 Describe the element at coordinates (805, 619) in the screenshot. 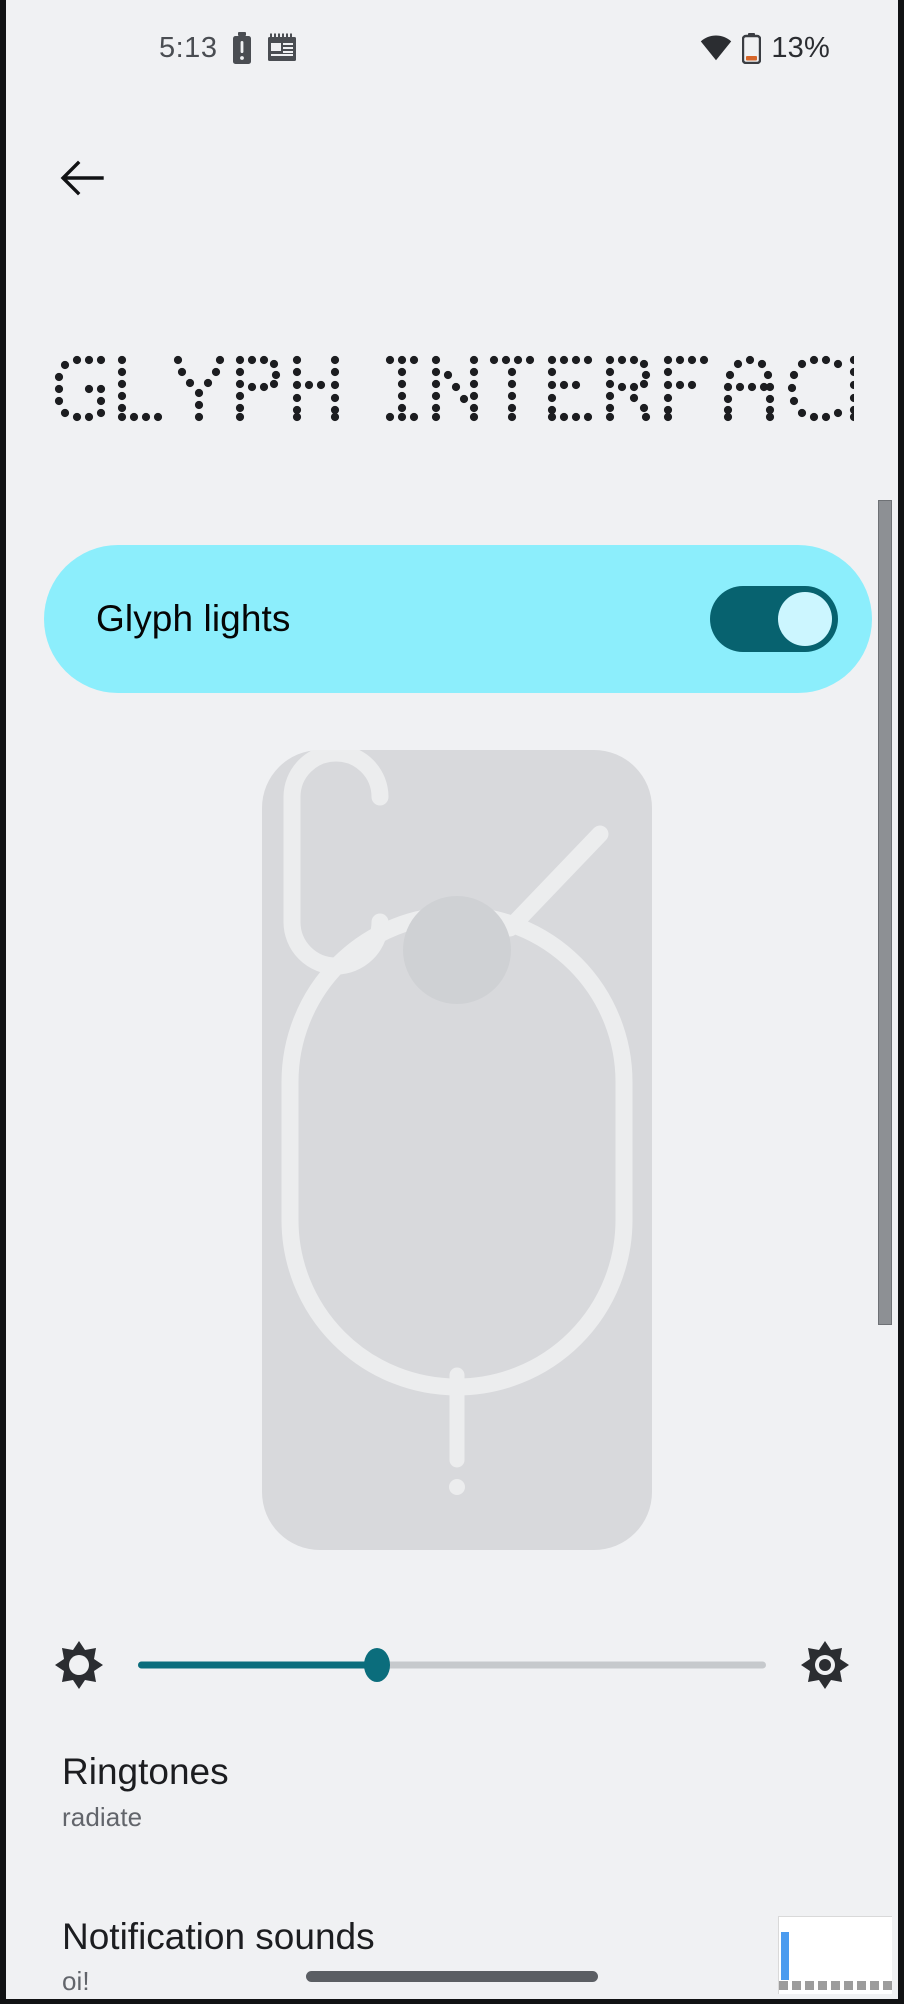

I see `toggle-thumb` at that location.